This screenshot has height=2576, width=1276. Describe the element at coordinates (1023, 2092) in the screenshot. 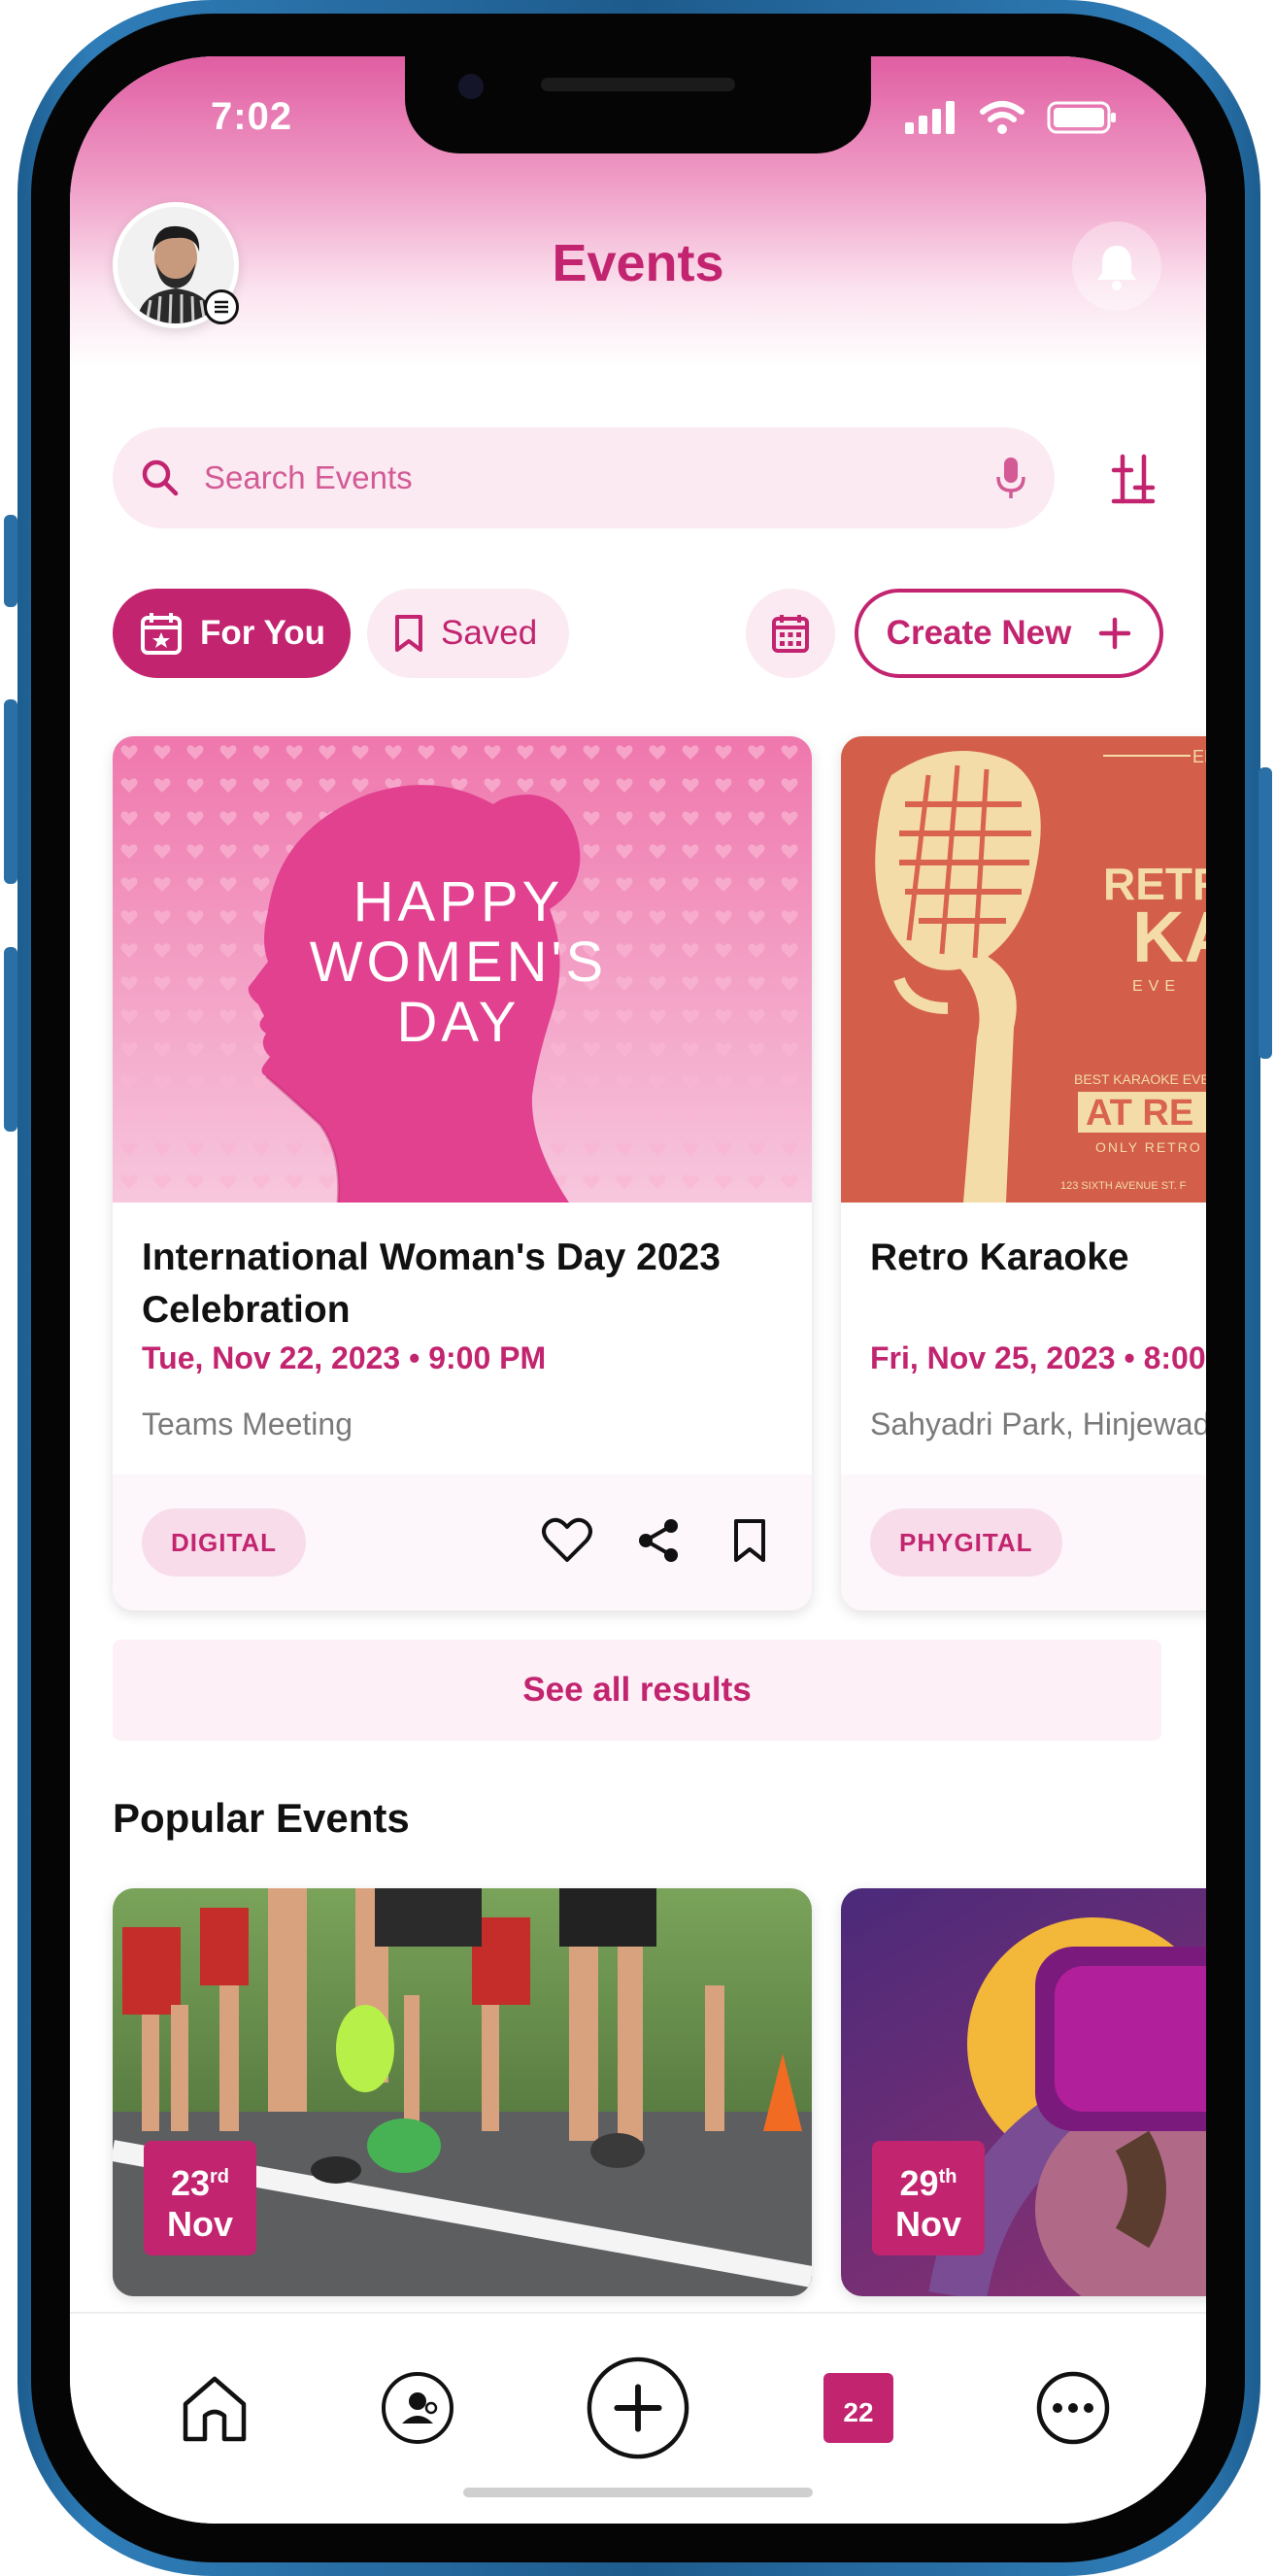

I see `popular-event-card: 29th Nov` at that location.